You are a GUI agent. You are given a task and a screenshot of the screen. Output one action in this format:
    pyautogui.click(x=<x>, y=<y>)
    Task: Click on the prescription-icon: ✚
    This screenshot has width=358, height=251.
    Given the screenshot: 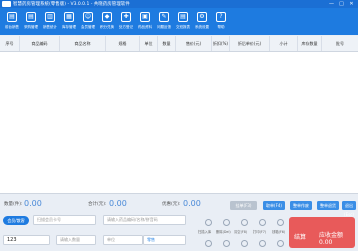 What is the action you would take?
    pyautogui.click(x=126, y=17)
    